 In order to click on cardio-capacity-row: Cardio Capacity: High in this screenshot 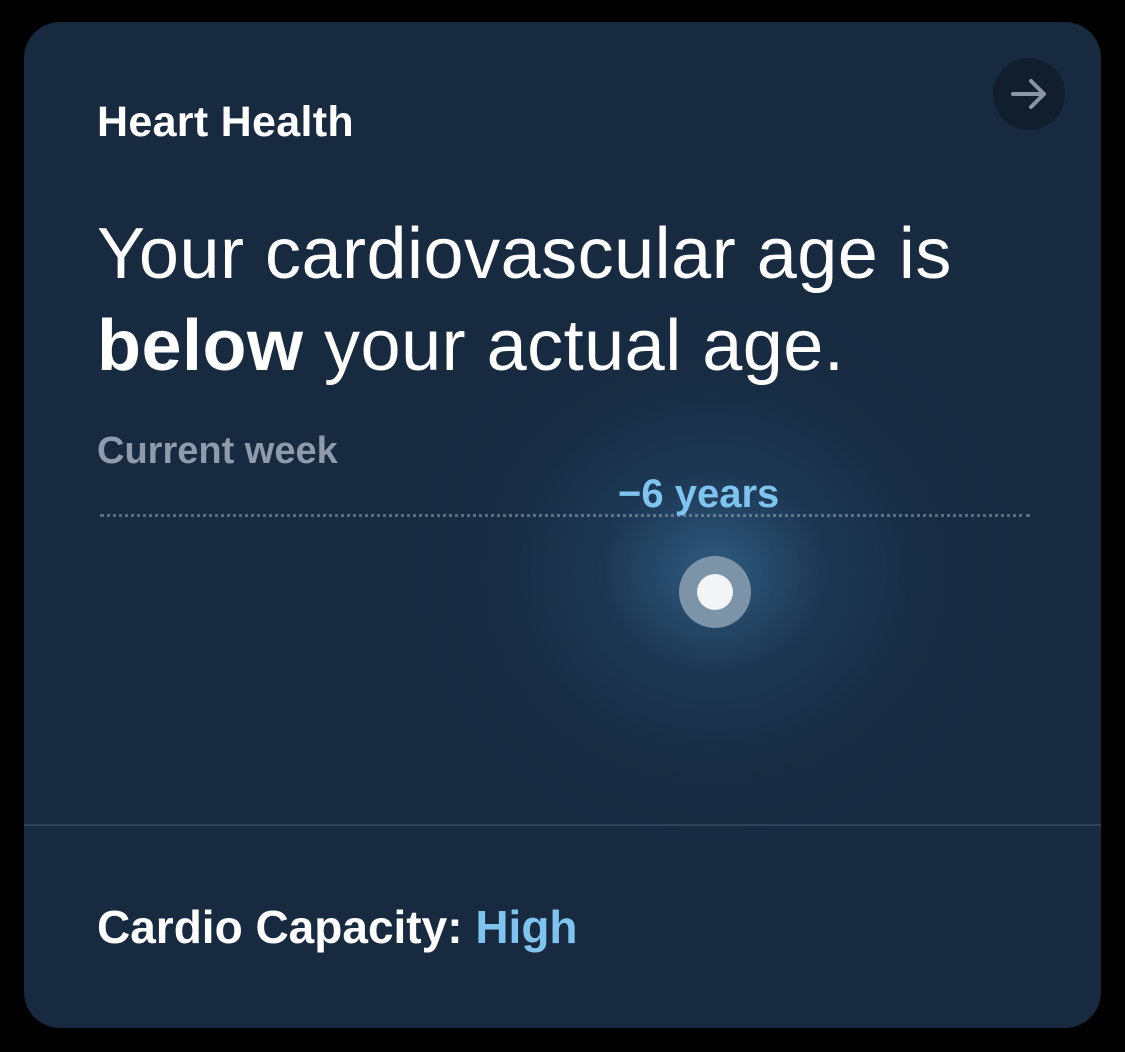, I will do `click(337, 927)`.